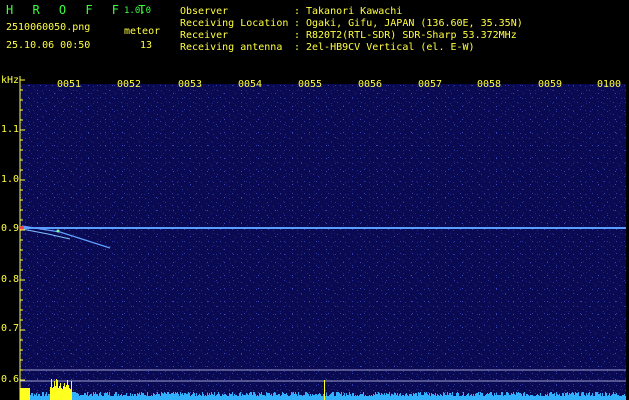 The image size is (629, 400). I want to click on info-location-key: Receiving Location, so click(234, 23).